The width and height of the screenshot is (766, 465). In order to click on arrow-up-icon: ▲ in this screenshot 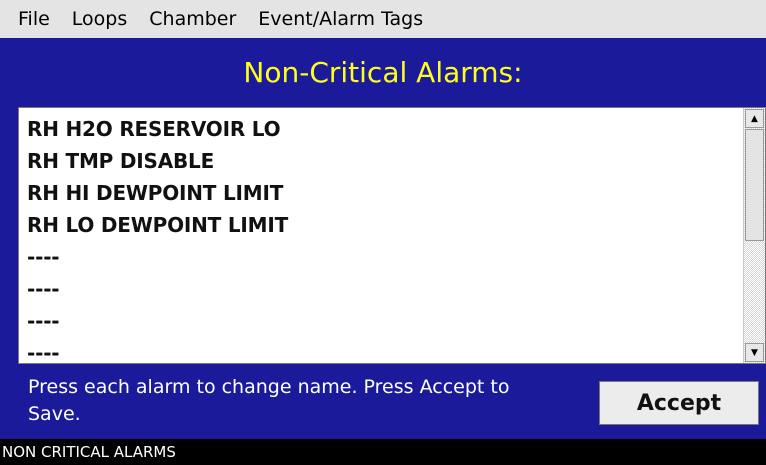, I will do `click(754, 118)`.